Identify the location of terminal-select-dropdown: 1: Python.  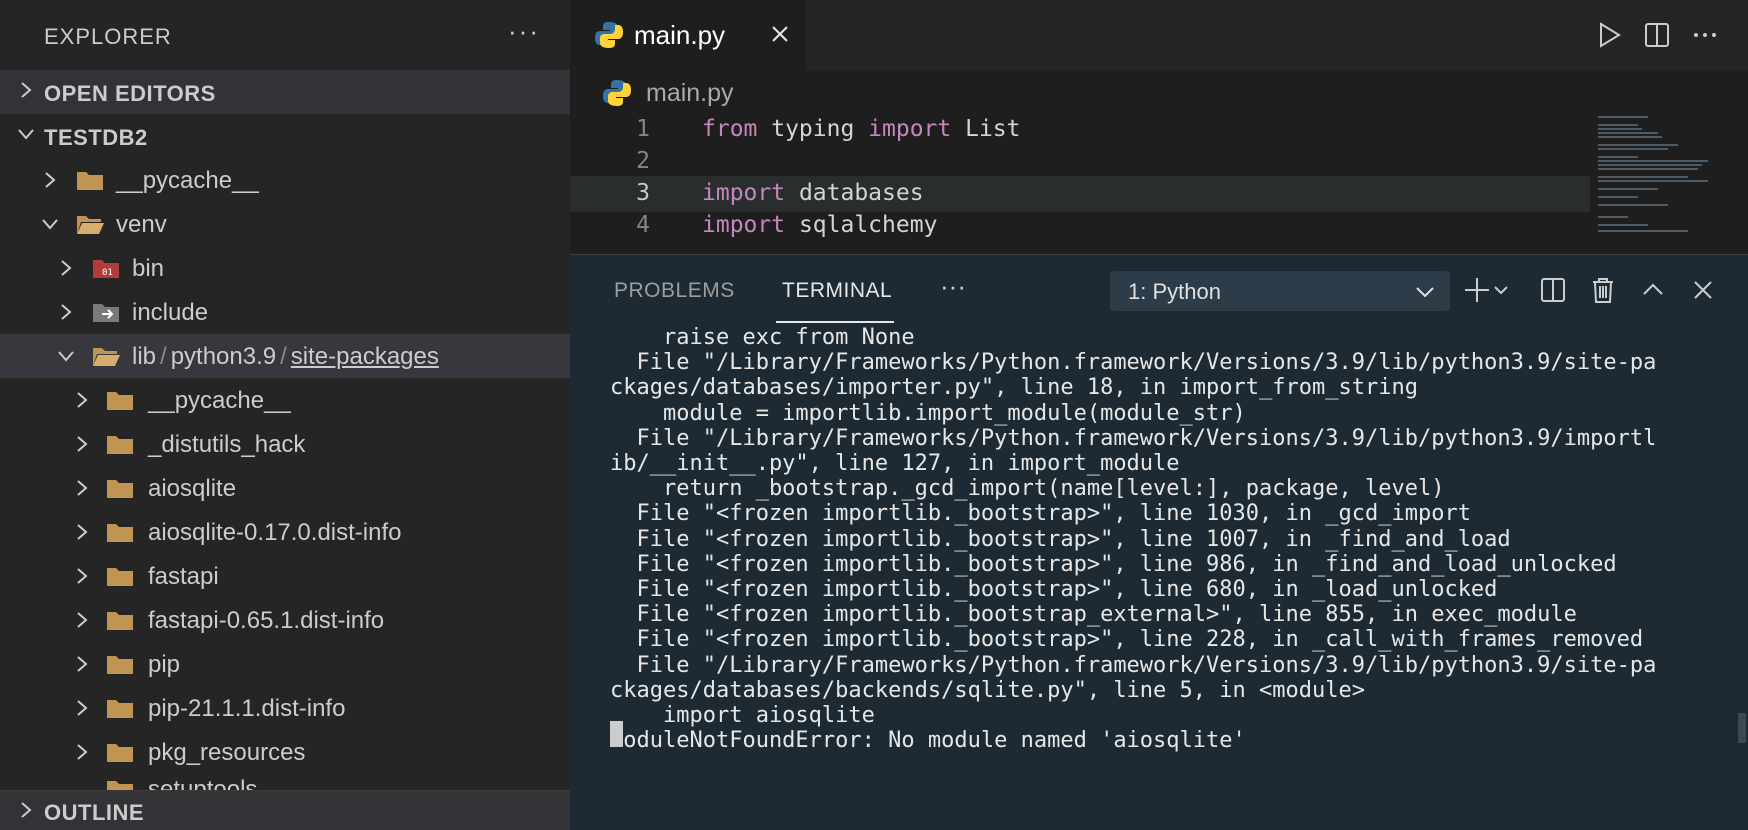
(1280, 291).